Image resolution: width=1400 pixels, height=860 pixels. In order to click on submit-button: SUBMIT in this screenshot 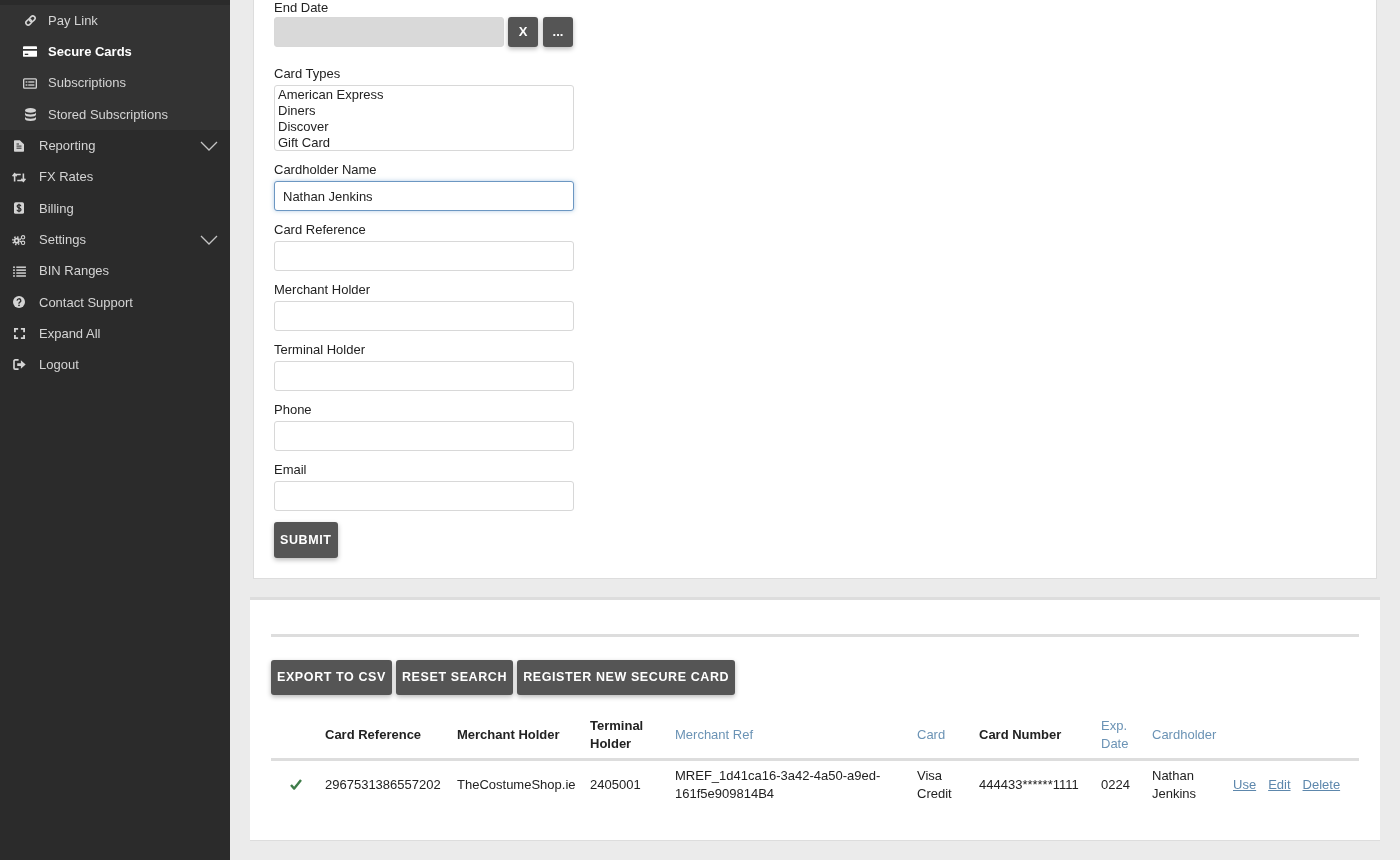, I will do `click(306, 540)`.